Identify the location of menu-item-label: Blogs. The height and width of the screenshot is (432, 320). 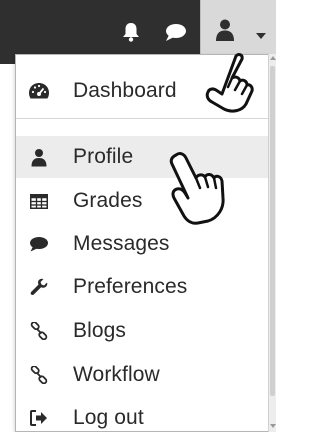
(100, 330).